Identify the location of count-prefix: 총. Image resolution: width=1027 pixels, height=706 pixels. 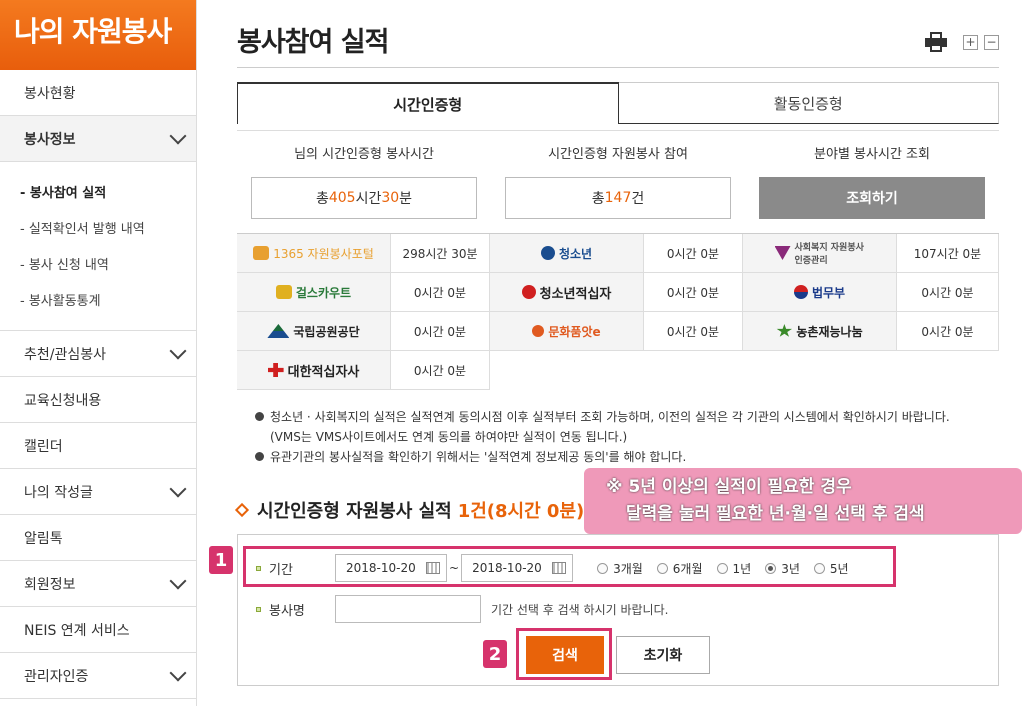
(598, 199).